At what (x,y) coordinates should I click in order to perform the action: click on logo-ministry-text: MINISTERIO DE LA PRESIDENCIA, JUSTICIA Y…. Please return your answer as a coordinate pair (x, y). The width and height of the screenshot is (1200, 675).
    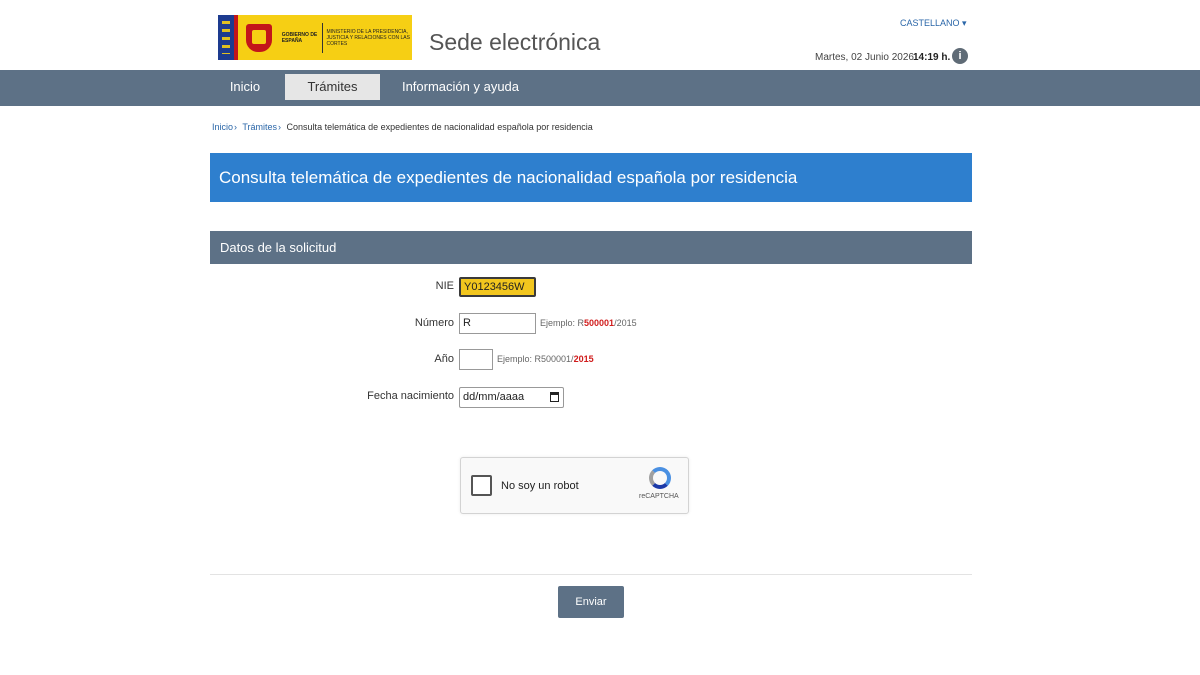
    Looking at the image, I should click on (368, 37).